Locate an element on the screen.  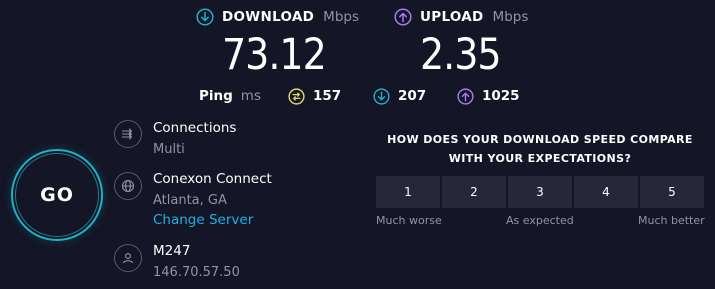
go-button-label: GO is located at coordinates (57, 195).